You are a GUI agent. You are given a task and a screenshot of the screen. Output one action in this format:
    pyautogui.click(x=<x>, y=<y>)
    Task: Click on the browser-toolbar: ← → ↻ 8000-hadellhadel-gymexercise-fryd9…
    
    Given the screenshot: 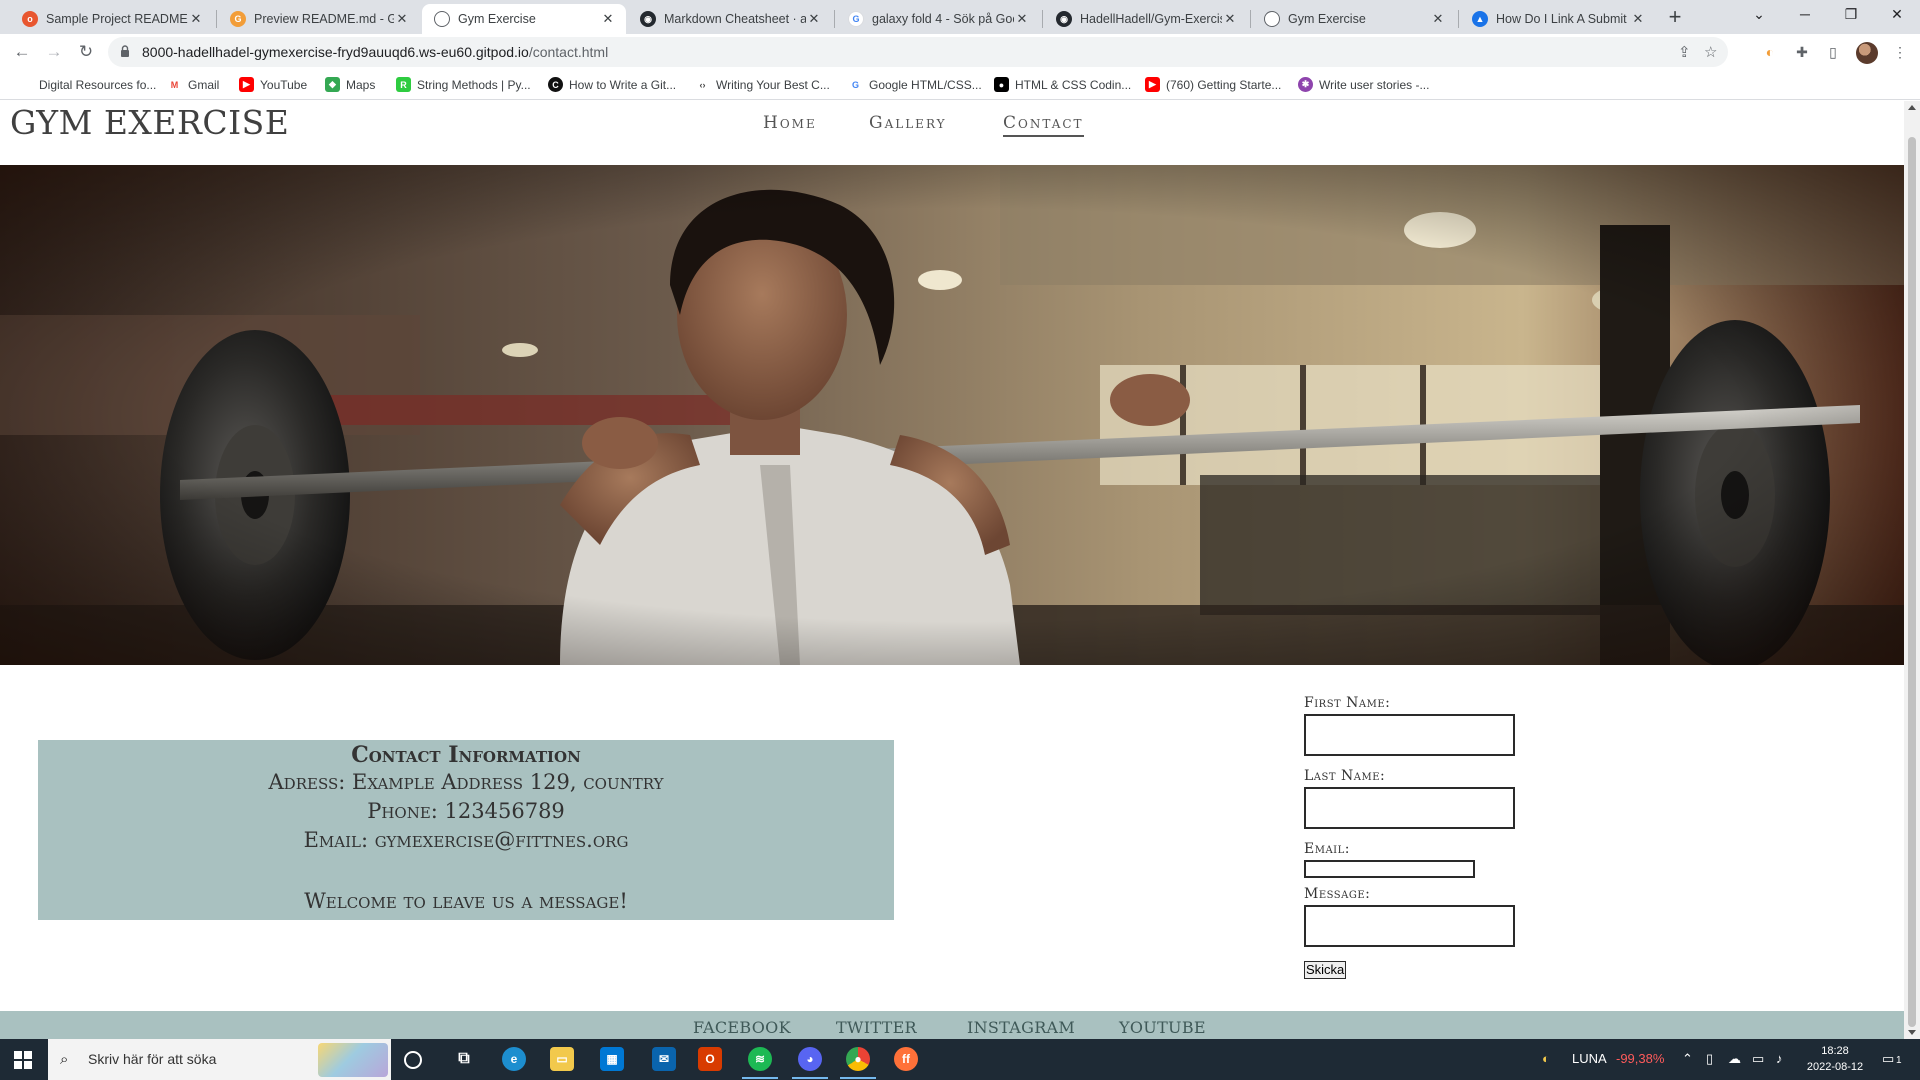 What is the action you would take?
    pyautogui.click(x=960, y=52)
    